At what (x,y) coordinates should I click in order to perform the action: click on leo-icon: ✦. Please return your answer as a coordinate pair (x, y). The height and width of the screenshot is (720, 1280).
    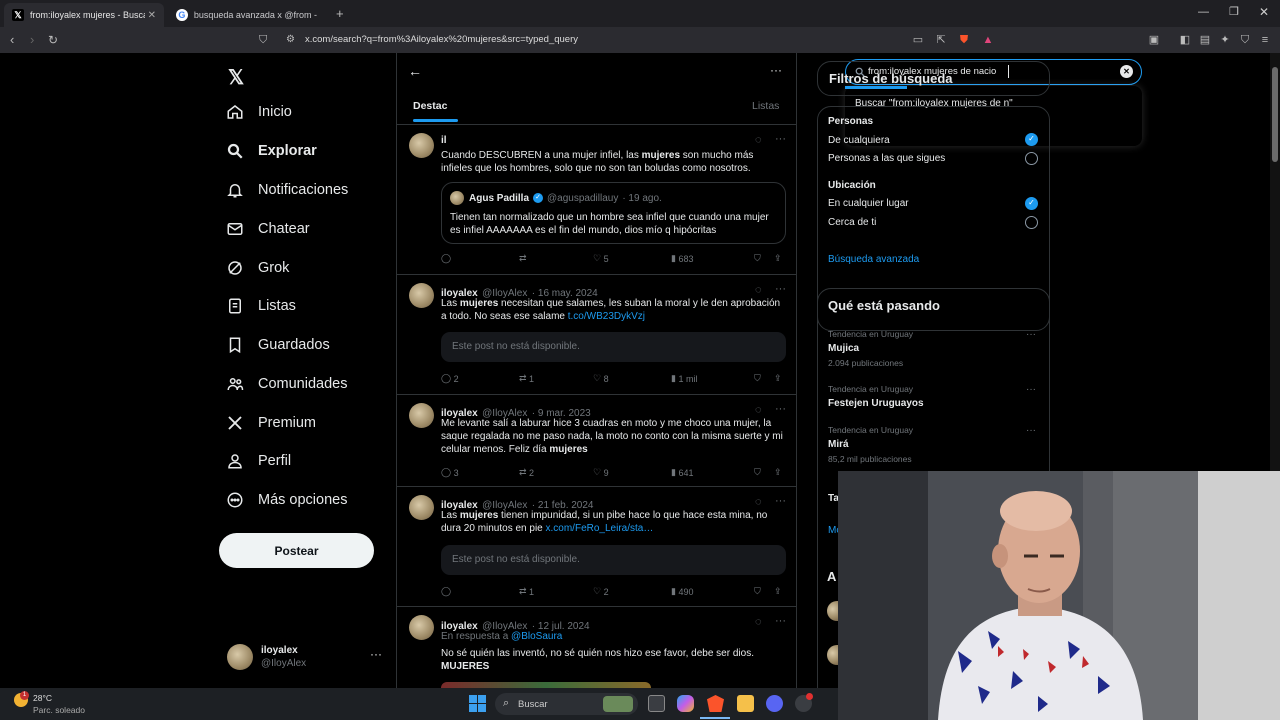
    Looking at the image, I should click on (1225, 40).